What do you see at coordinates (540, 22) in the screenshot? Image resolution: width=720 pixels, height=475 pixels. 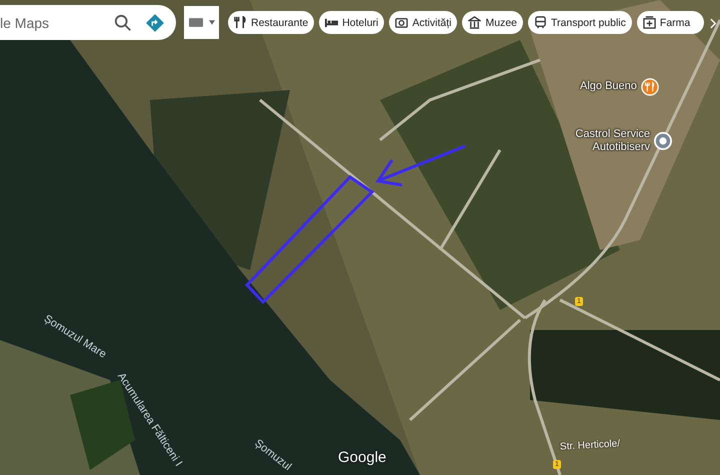 I see `bus-icon` at bounding box center [540, 22].